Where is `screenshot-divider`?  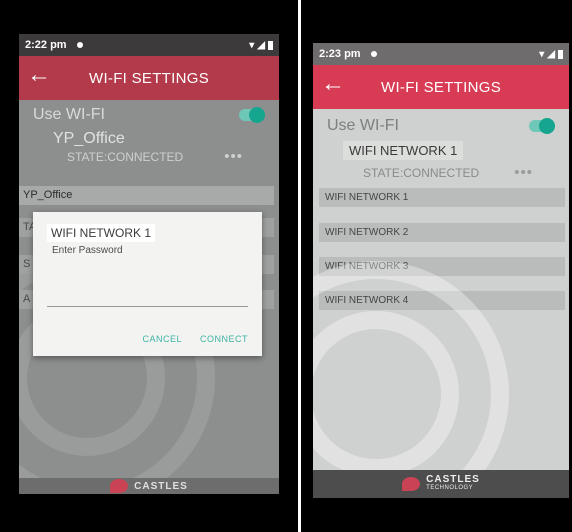 screenshot-divider is located at coordinates (299, 266).